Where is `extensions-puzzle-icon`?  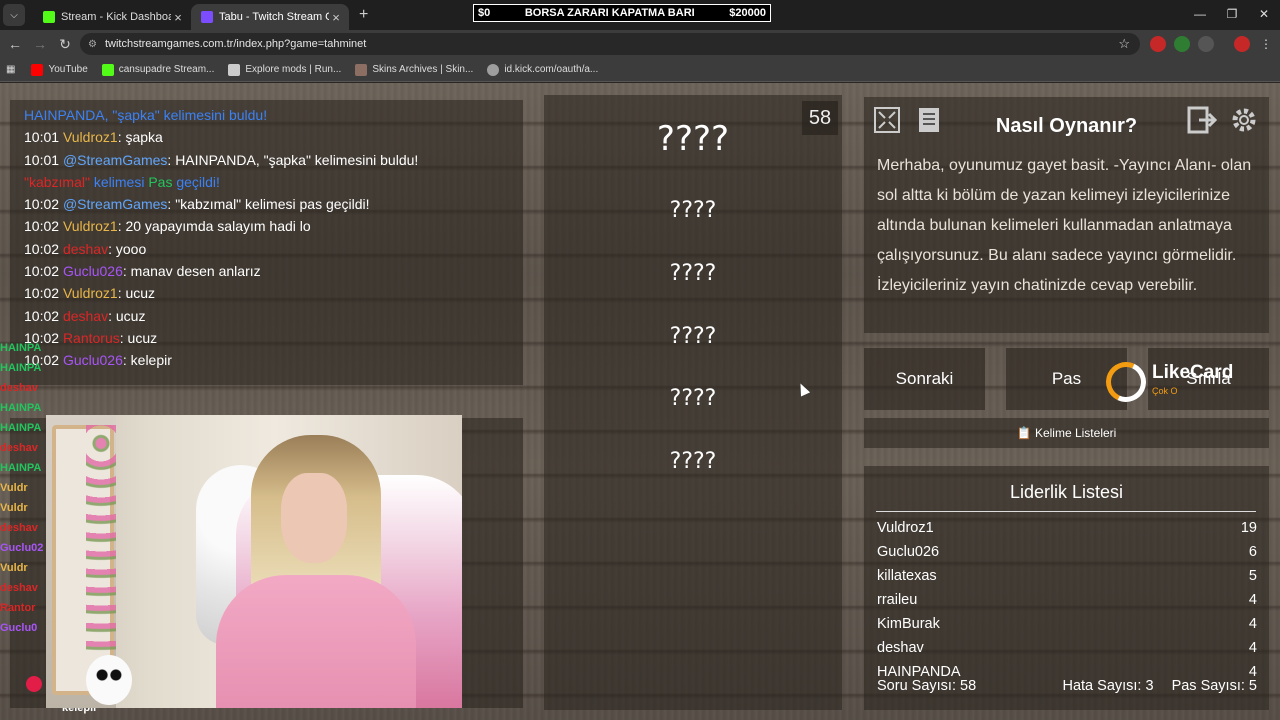
extensions-puzzle-icon is located at coordinates (1206, 44).